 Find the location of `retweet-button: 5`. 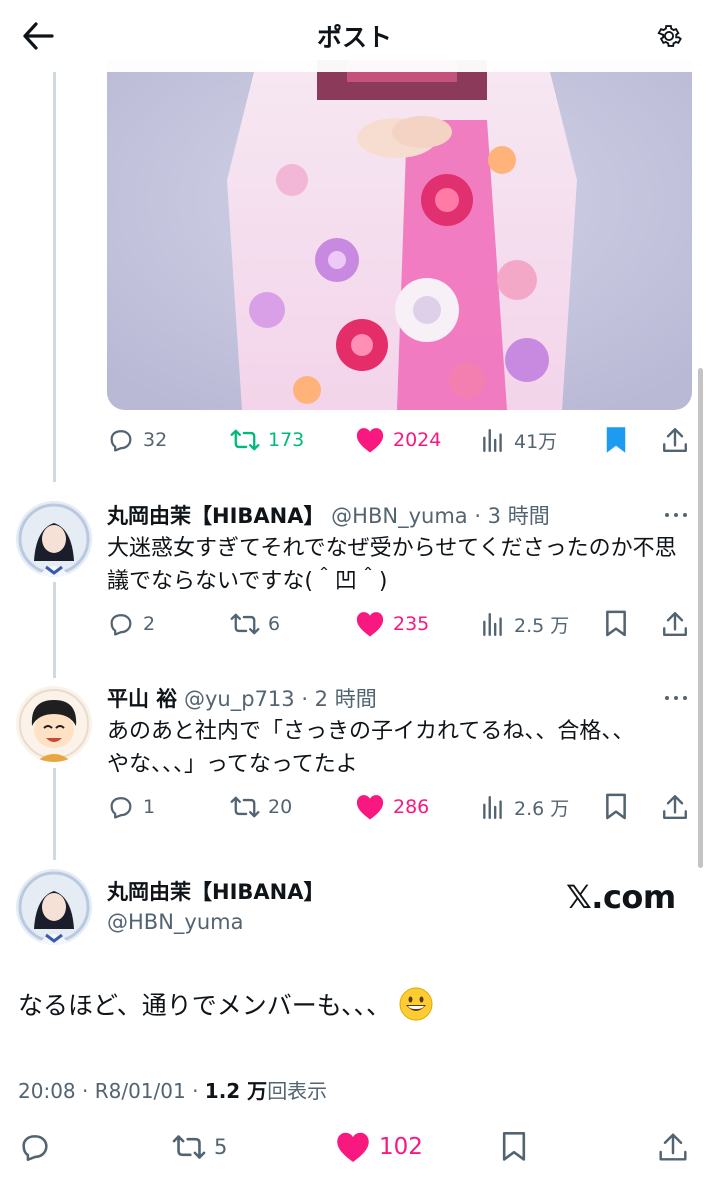

retweet-button: 5 is located at coordinates (199, 1147).